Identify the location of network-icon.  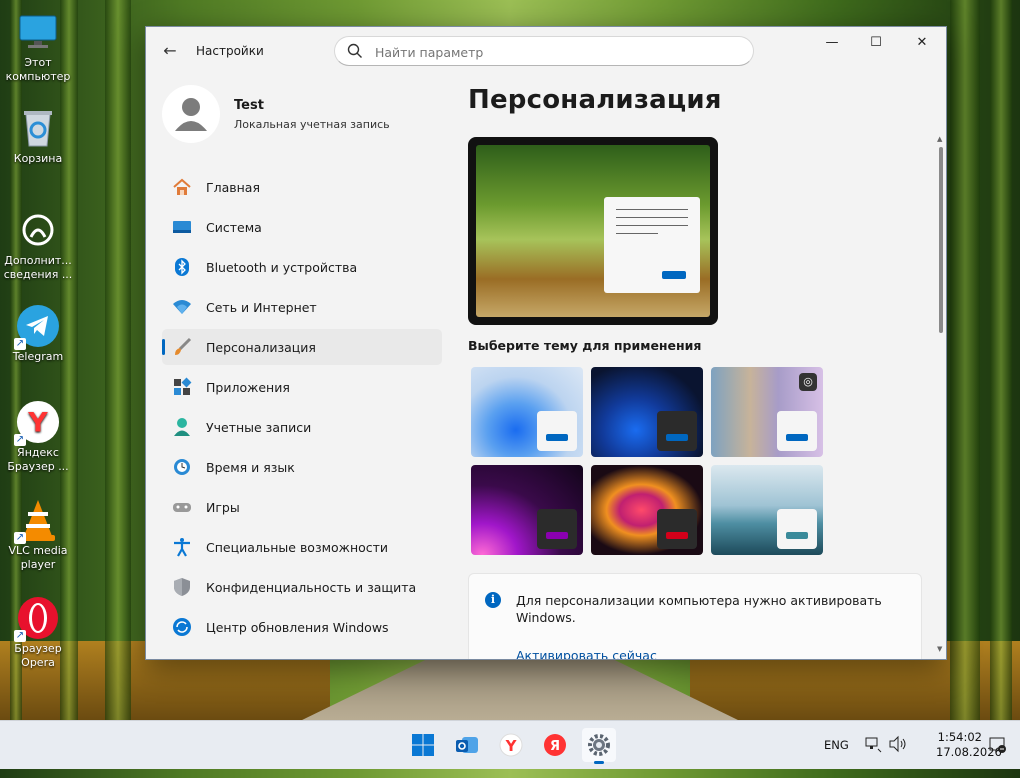
(873, 745).